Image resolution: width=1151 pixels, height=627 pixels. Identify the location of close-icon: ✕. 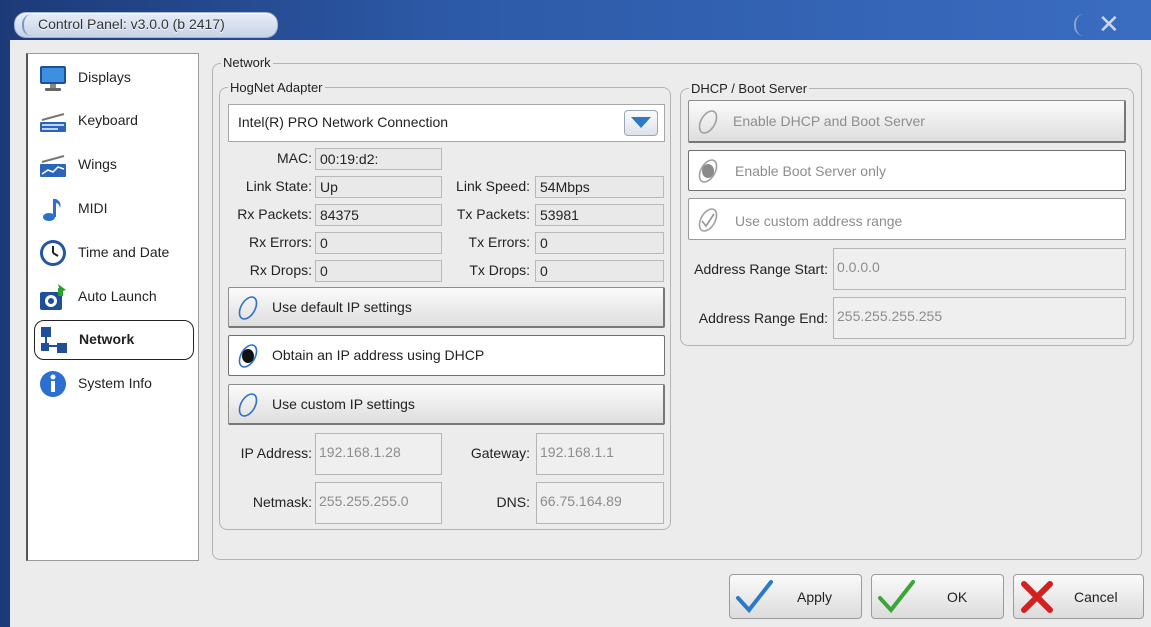
(1109, 24).